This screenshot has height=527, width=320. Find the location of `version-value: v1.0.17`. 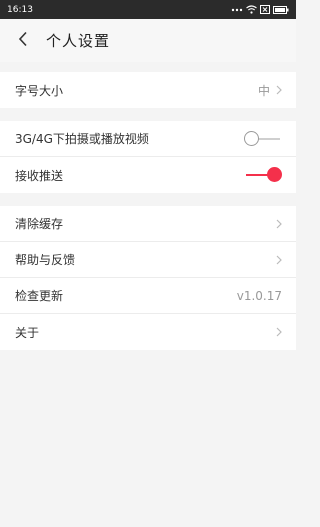

version-value: v1.0.17 is located at coordinates (259, 295).